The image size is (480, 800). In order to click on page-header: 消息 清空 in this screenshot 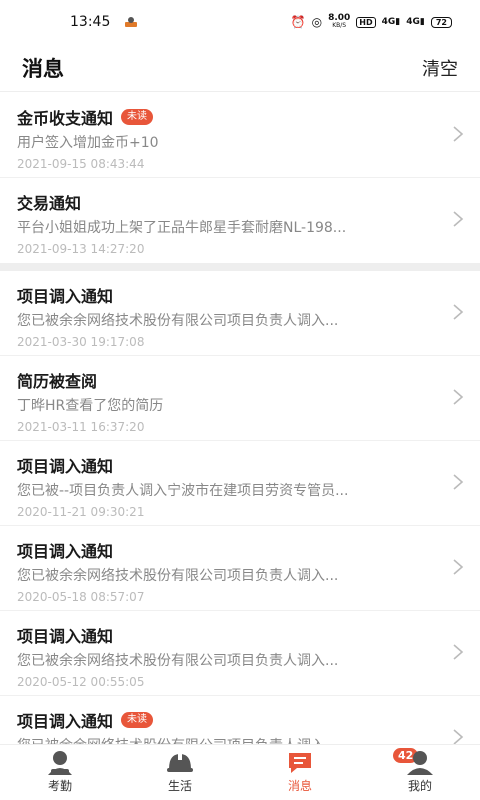, I will do `click(240, 68)`.